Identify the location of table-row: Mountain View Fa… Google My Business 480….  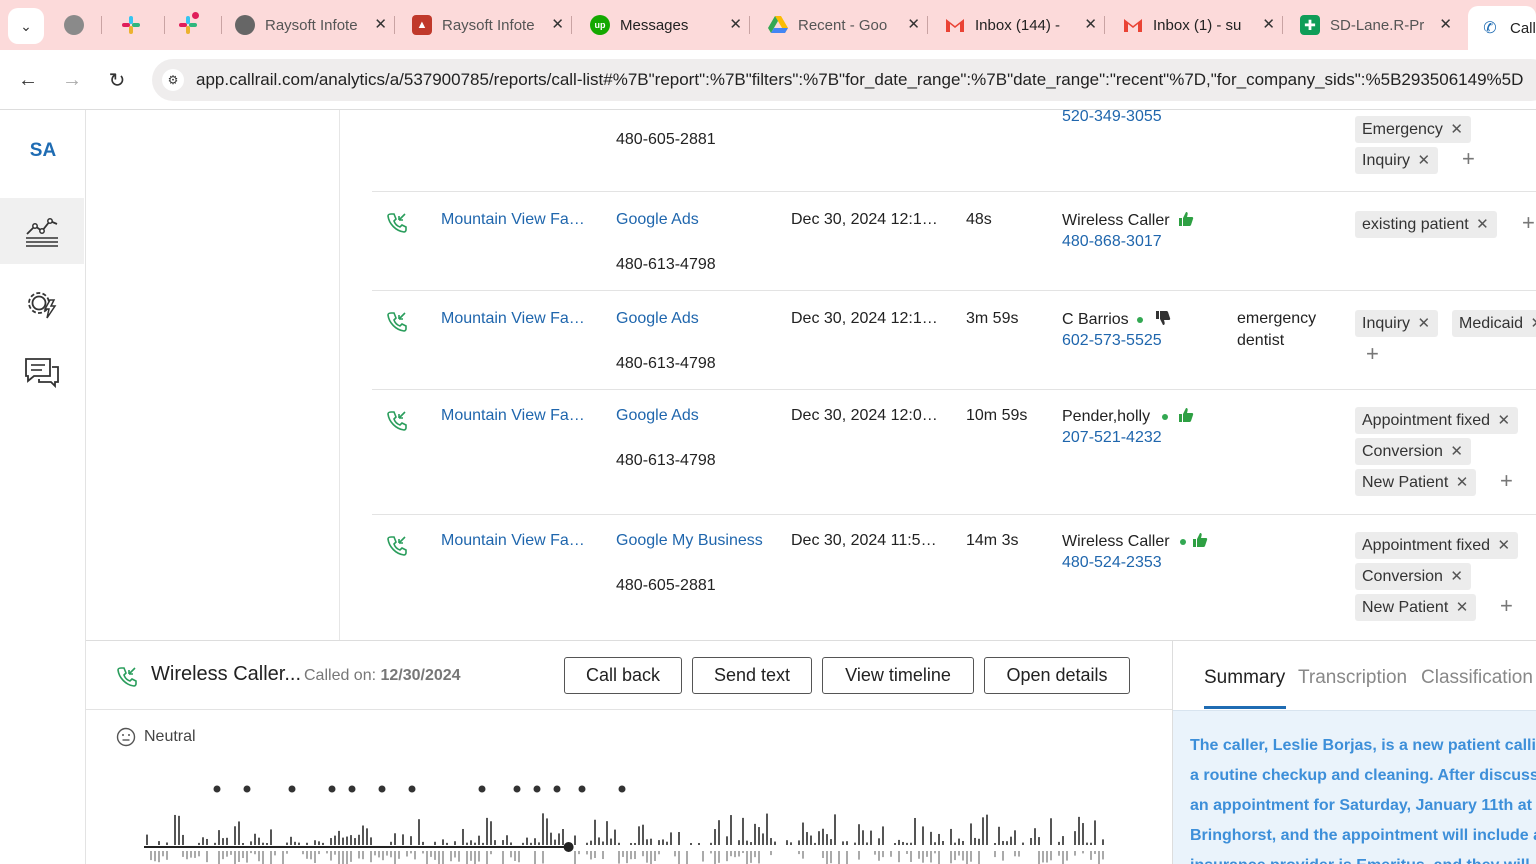
(954, 577).